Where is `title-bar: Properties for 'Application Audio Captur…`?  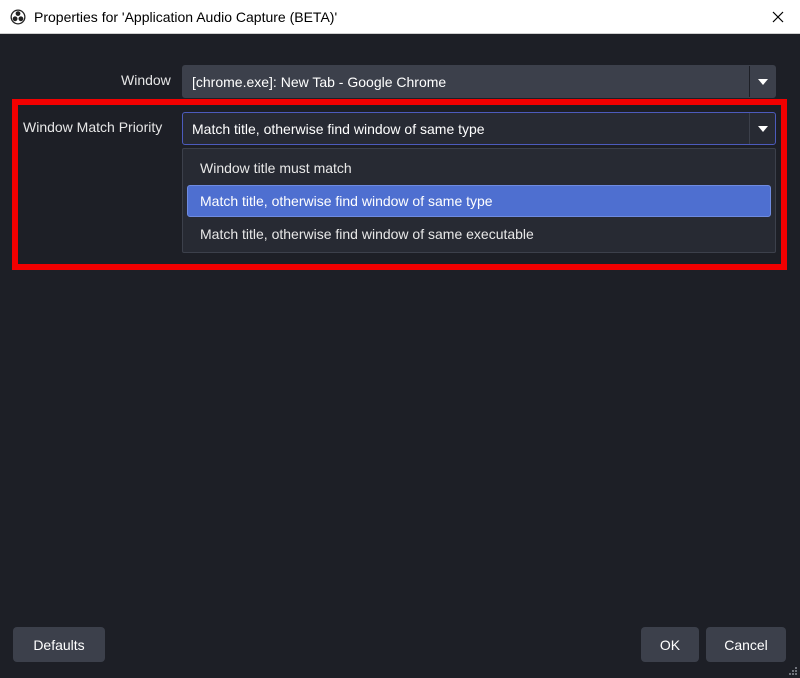 title-bar: Properties for 'Application Audio Captur… is located at coordinates (400, 17).